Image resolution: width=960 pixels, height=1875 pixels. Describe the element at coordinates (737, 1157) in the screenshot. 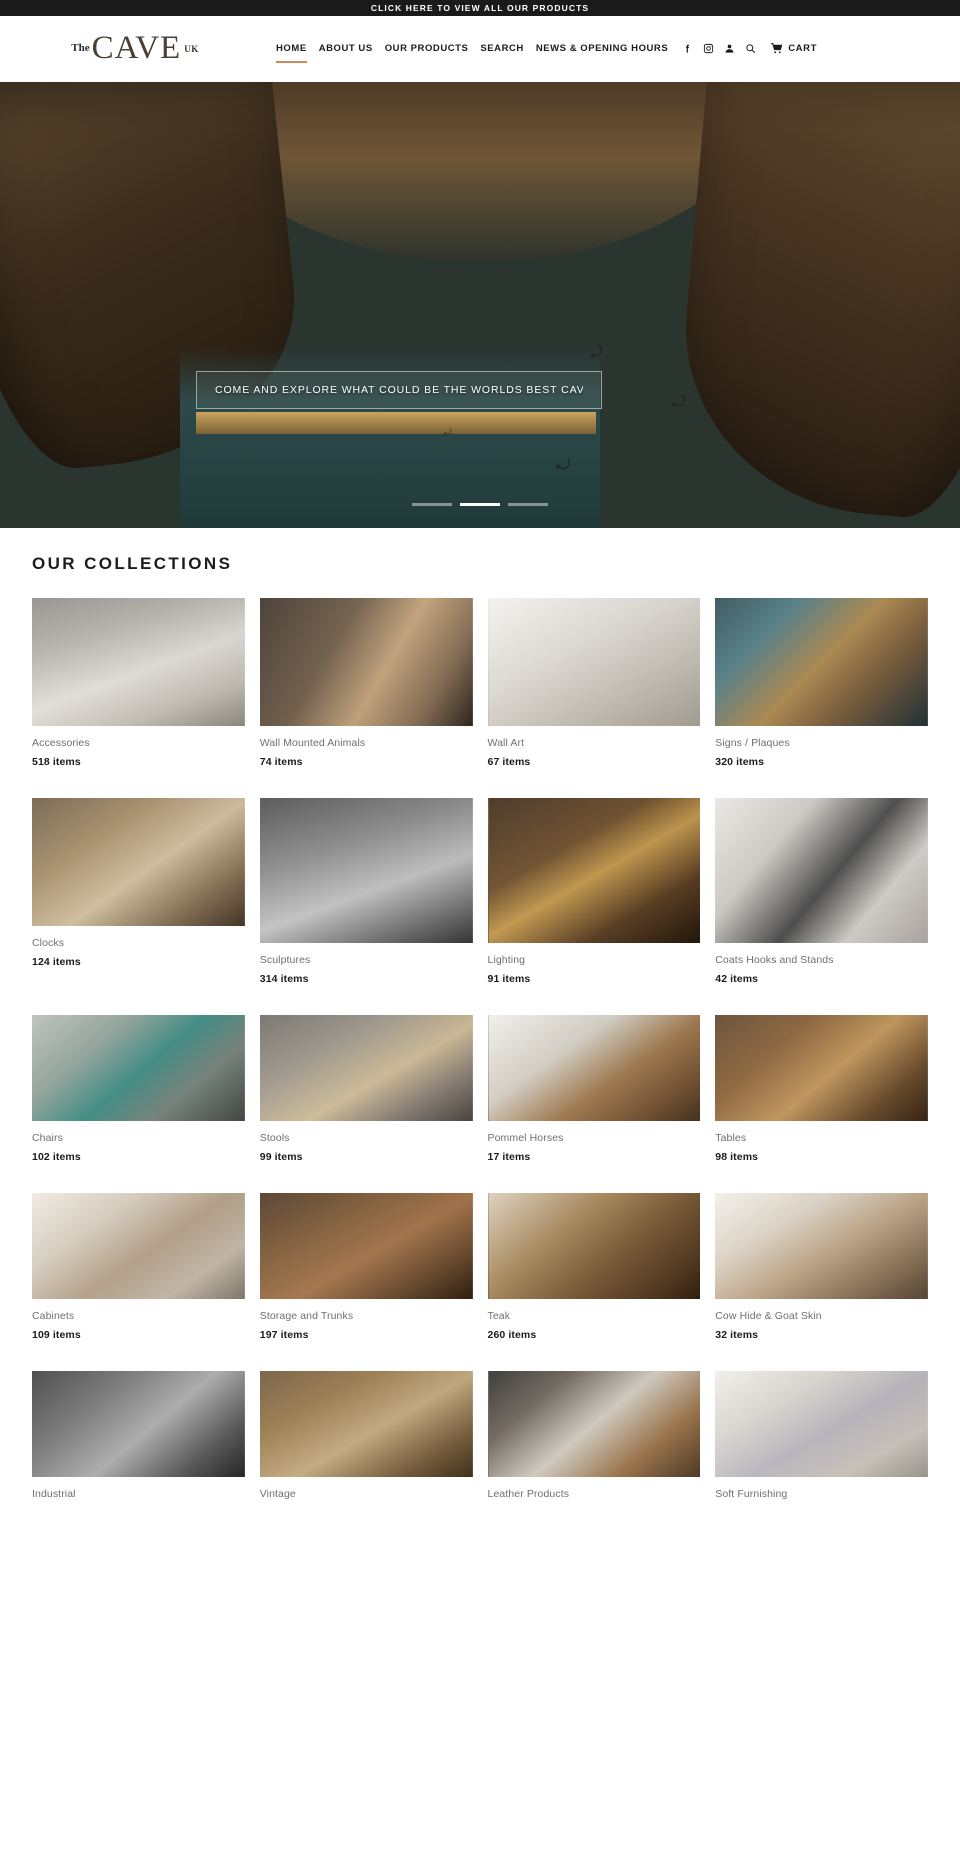

I see `collection-item-count: 98 items` at that location.